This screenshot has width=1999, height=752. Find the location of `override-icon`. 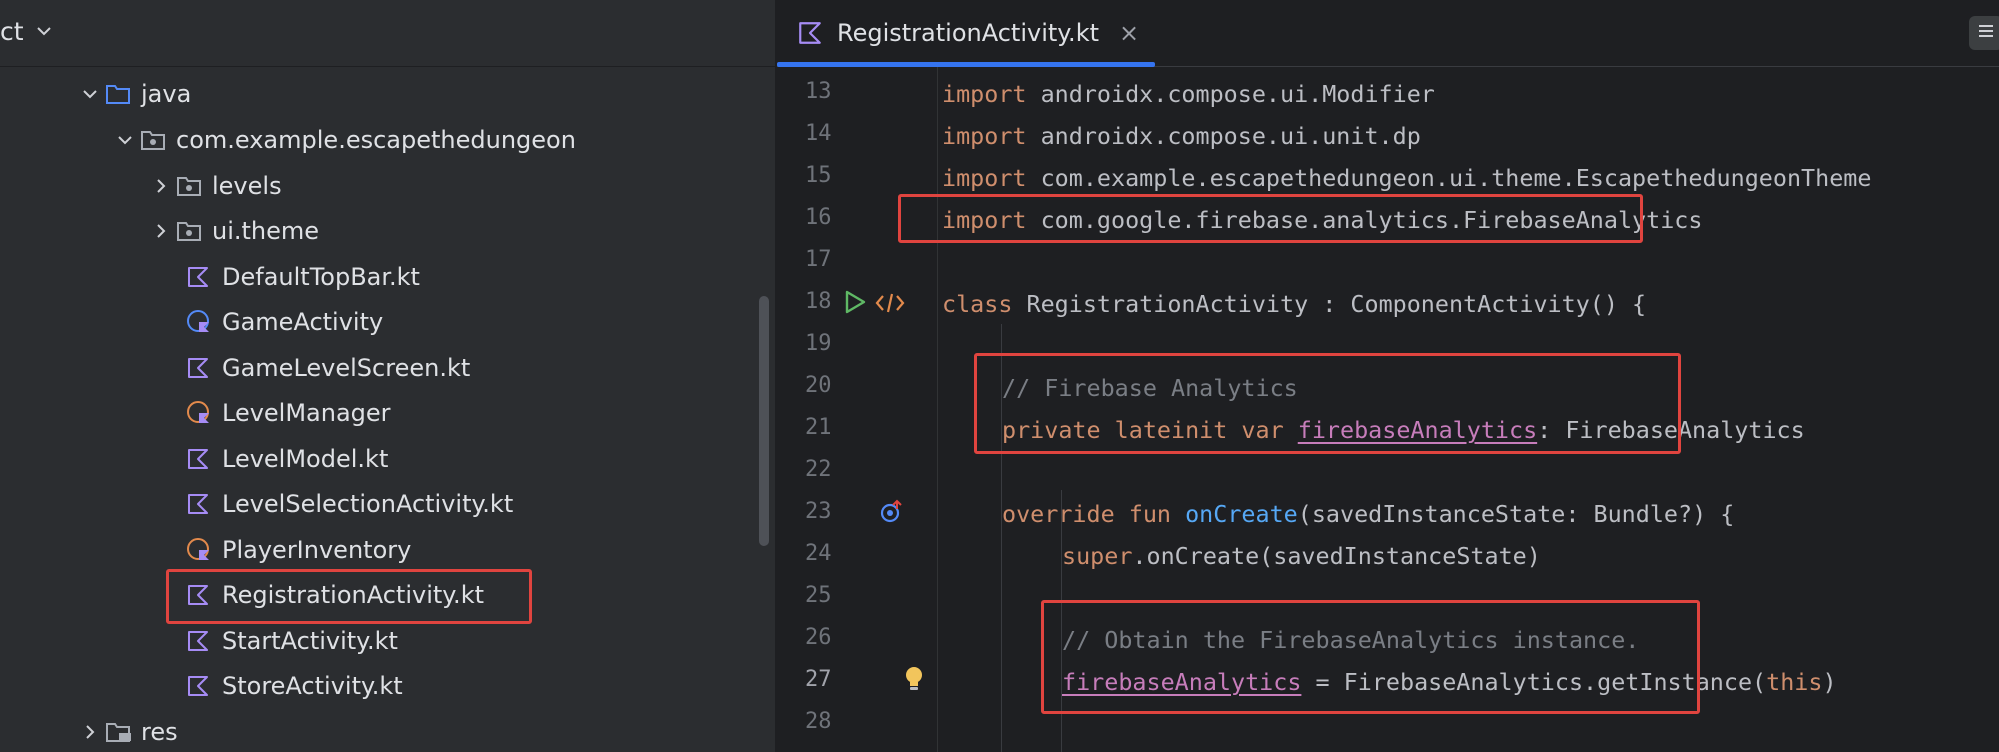

override-icon is located at coordinates (892, 512).